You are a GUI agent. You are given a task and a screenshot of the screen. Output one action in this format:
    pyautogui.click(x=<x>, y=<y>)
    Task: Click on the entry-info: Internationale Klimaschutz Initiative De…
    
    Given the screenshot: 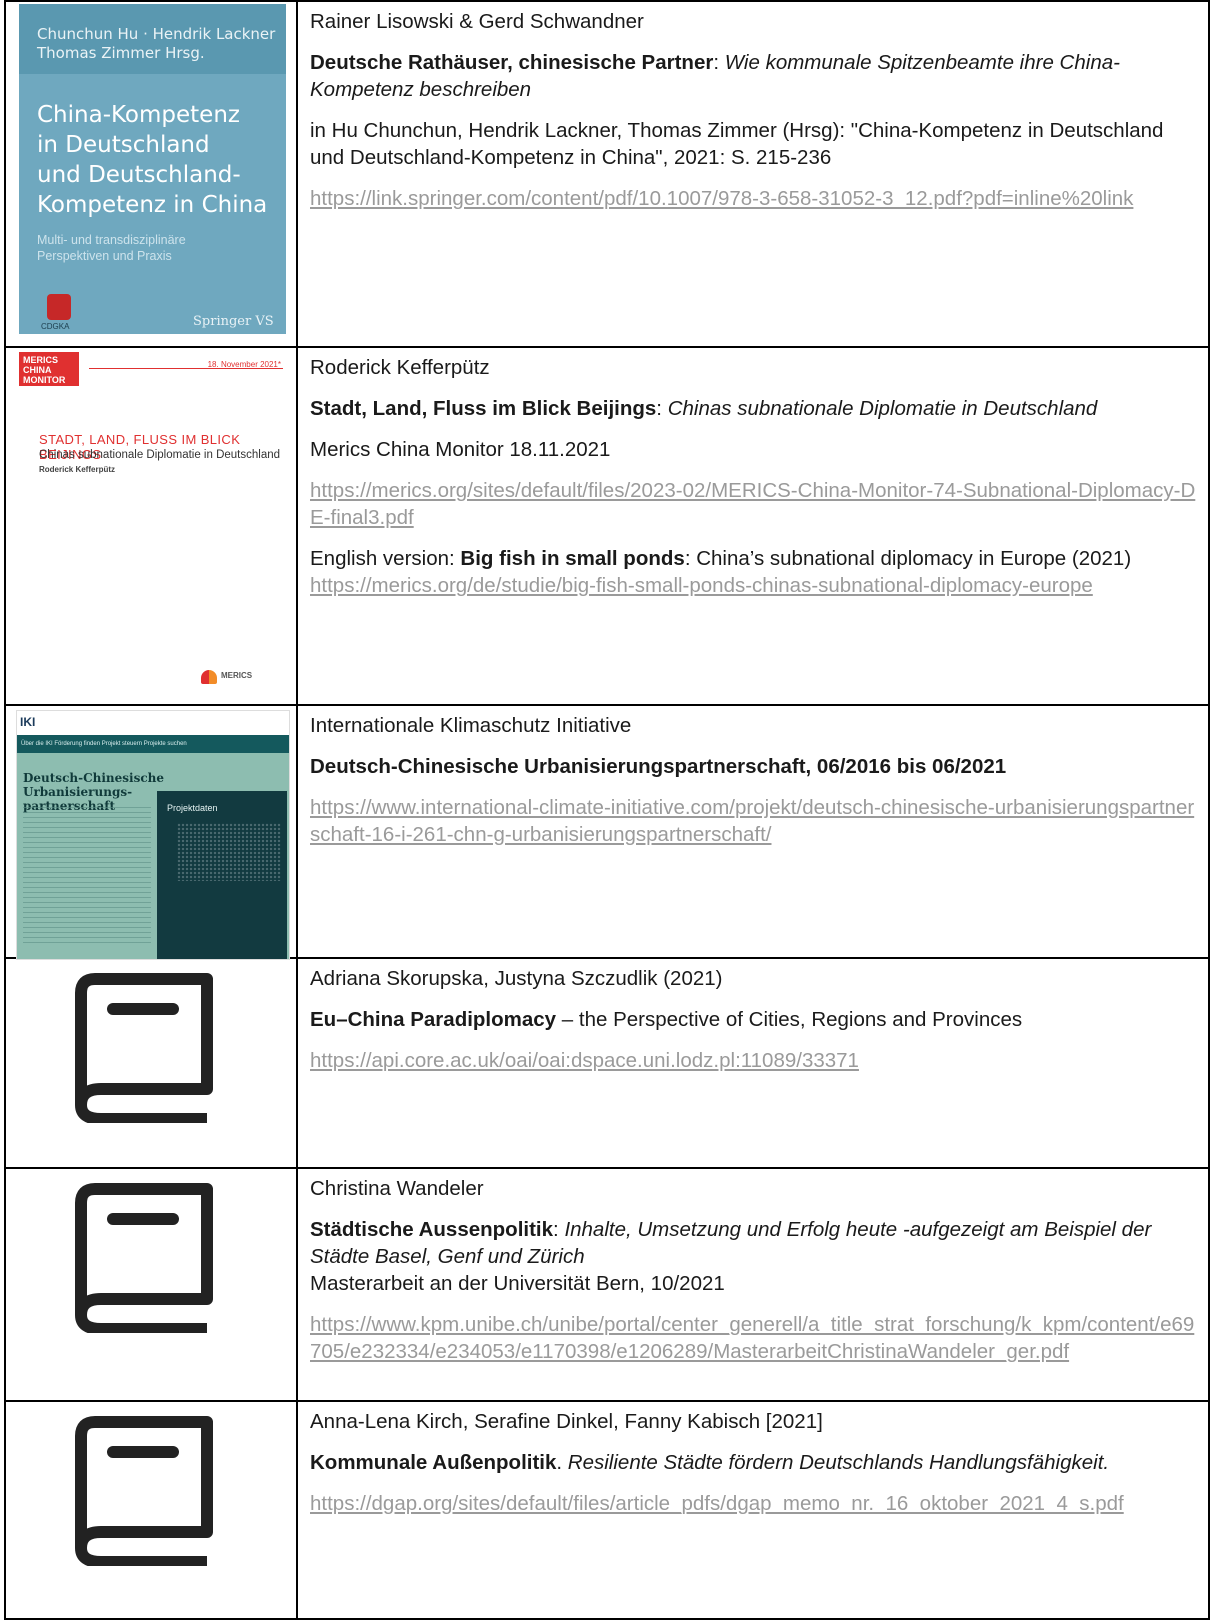 What is the action you would take?
    pyautogui.click(x=753, y=831)
    